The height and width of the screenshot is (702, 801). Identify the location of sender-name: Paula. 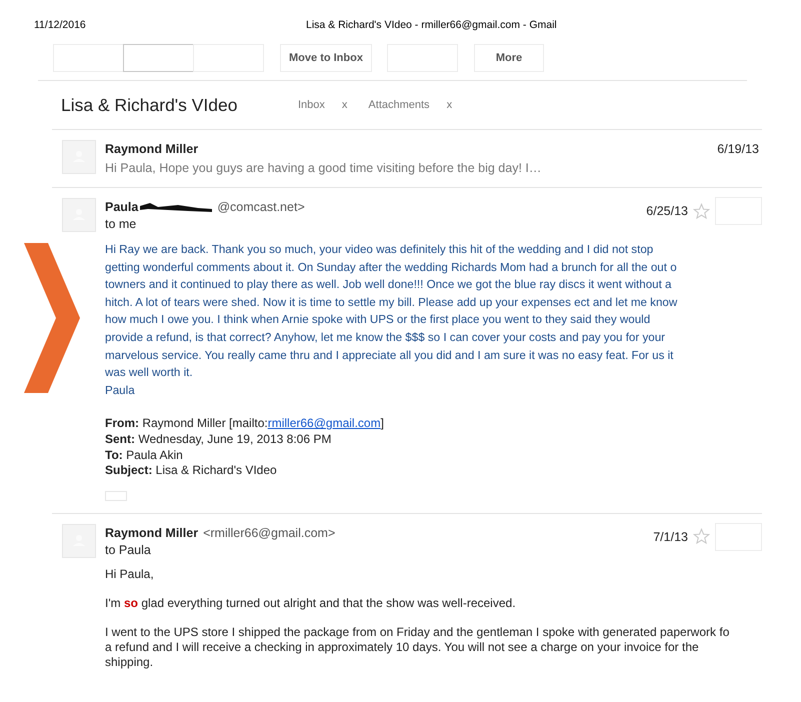
(121, 207).